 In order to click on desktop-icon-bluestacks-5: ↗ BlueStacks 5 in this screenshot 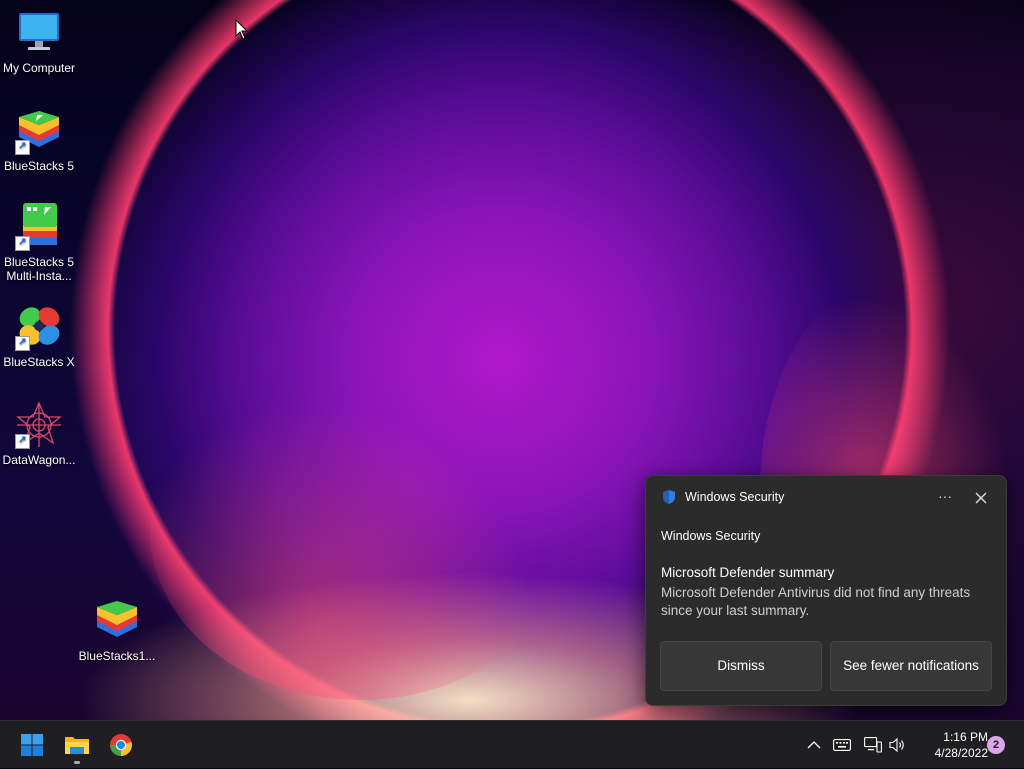, I will do `click(39, 140)`.